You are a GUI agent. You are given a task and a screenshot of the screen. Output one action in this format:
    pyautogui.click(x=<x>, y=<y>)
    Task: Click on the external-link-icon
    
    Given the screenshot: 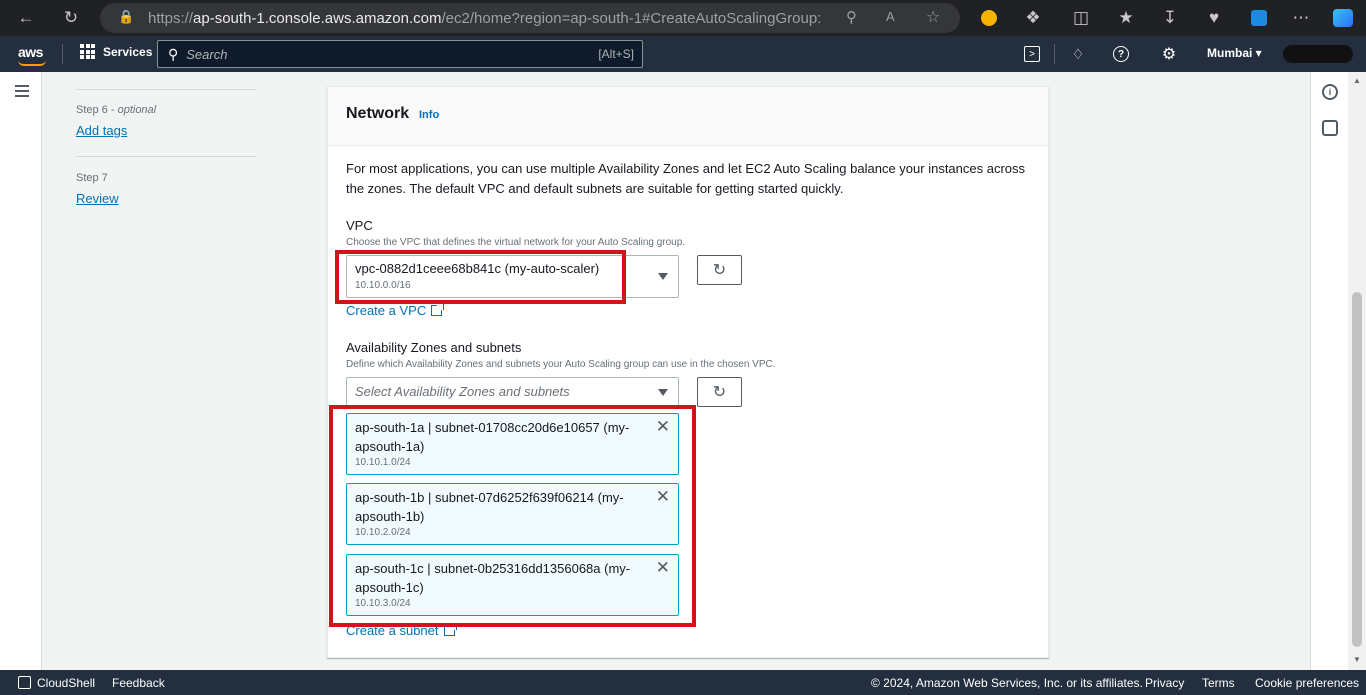 What is the action you would take?
    pyautogui.click(x=438, y=309)
    